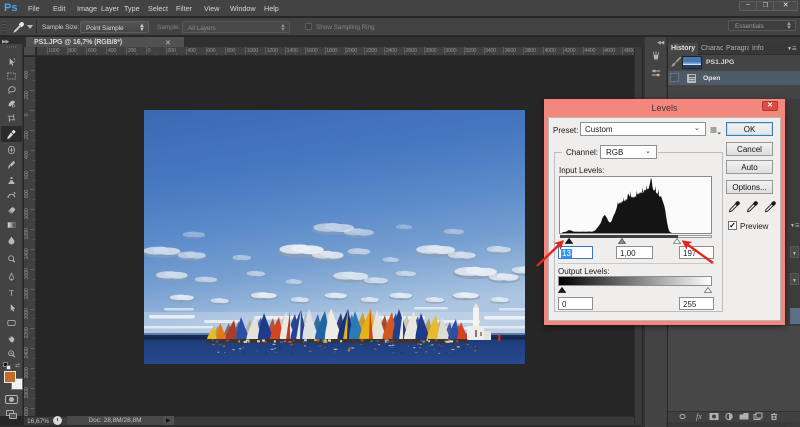  Describe the element at coordinates (11, 293) in the screenshot. I see `svg-text: T` at that location.